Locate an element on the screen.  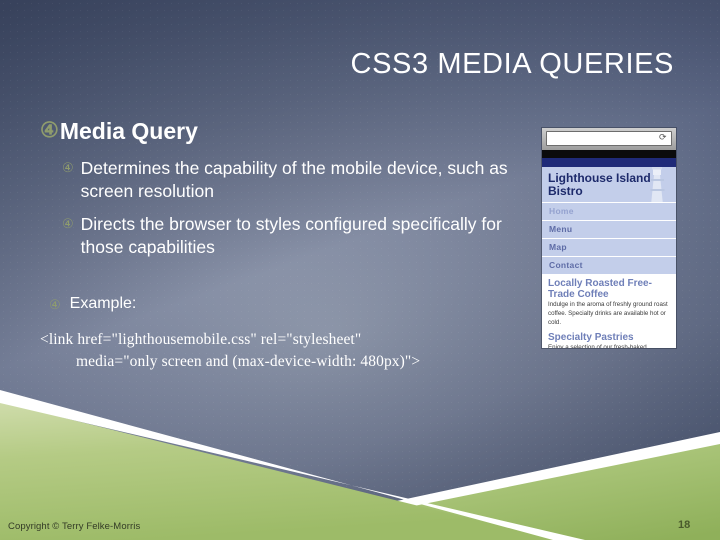
section-heading: Specialty Pastries is located at coordinates (591, 337).